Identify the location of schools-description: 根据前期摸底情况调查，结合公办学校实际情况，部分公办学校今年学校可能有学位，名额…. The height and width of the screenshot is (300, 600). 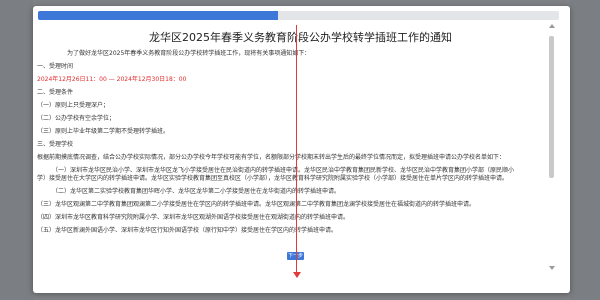
(271, 157).